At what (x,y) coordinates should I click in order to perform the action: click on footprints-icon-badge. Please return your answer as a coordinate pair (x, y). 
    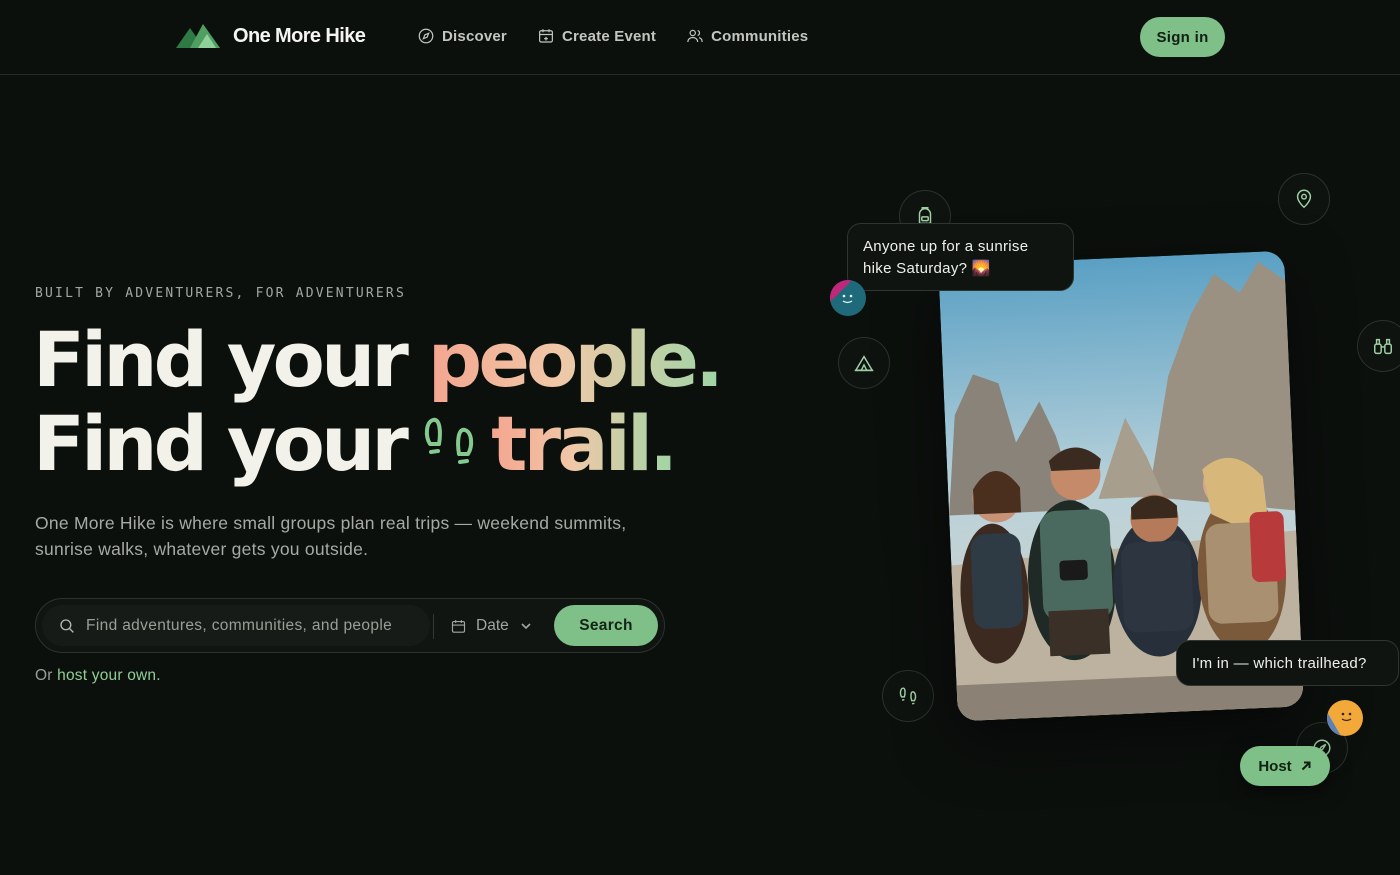
    Looking at the image, I should click on (908, 696).